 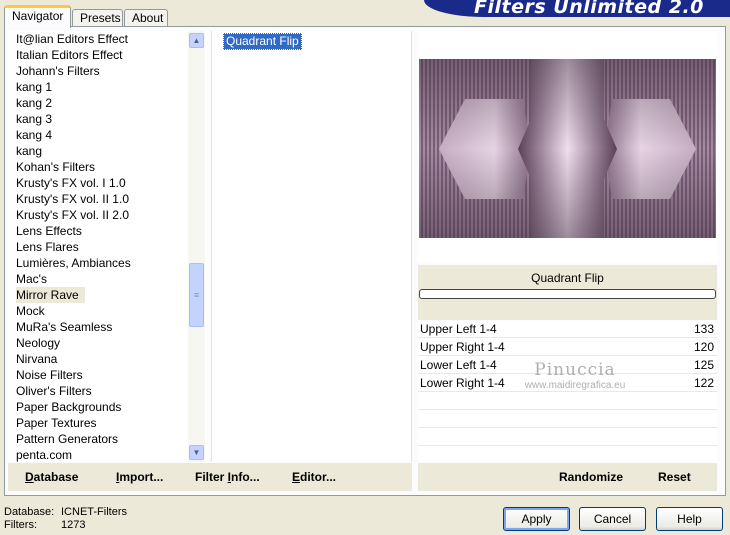 I want to click on param-value: 125, so click(x=703, y=365).